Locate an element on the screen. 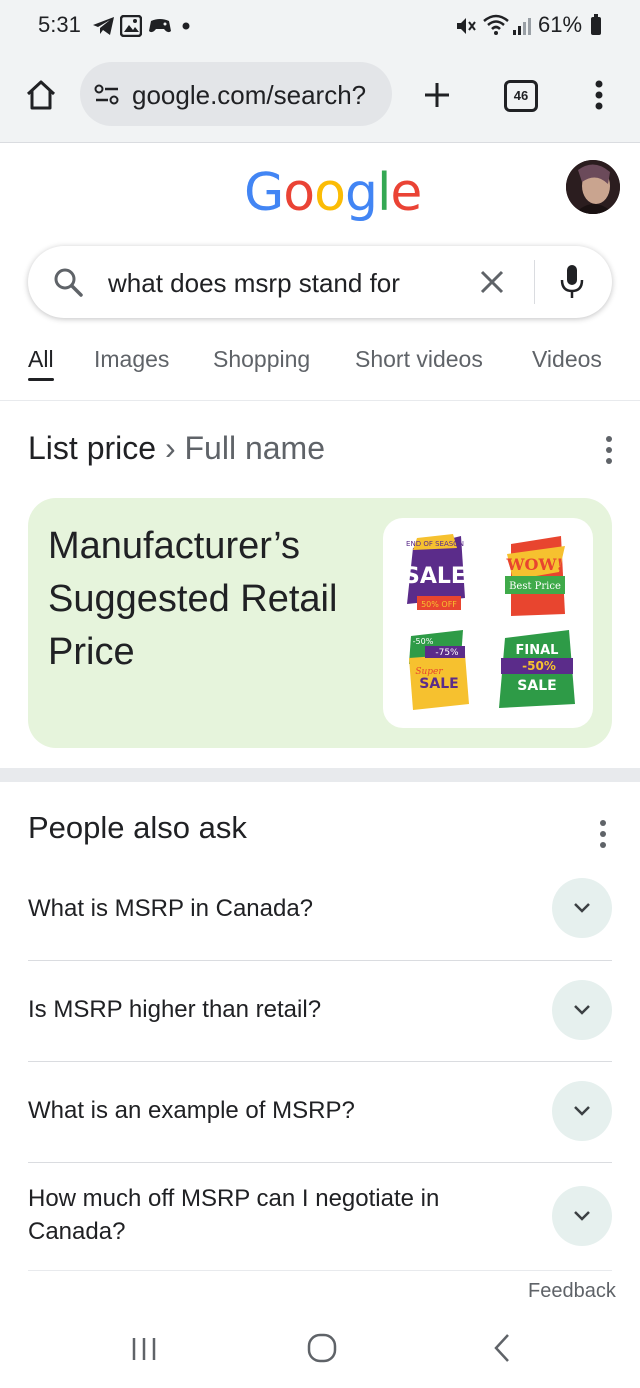  paa-item: What is MSRP in Canada? is located at coordinates (320, 911).